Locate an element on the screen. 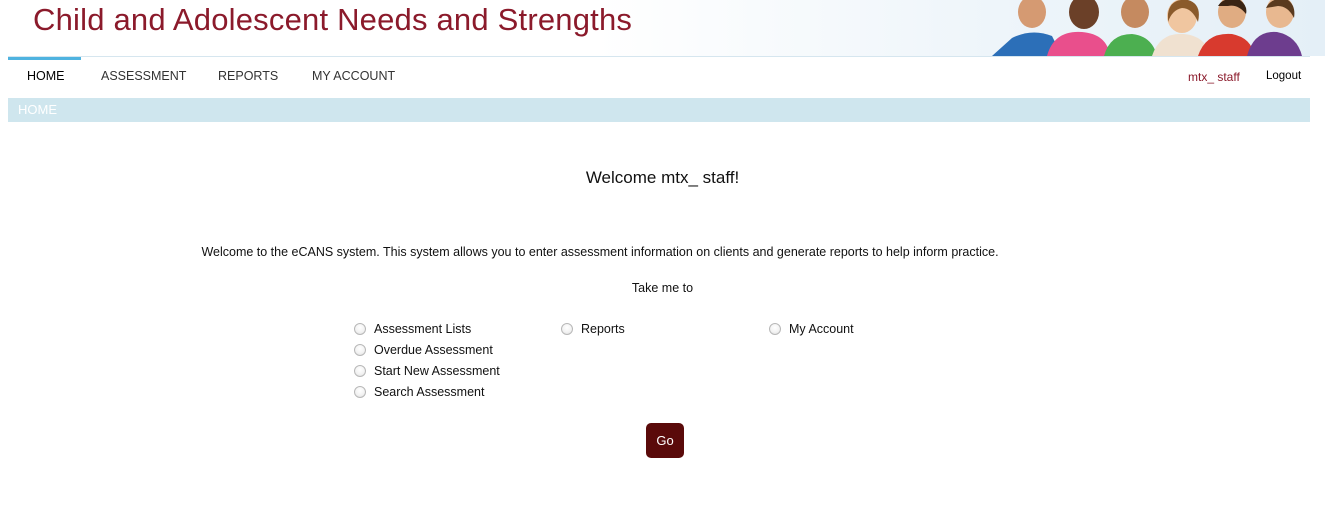 Image resolution: width=1325 pixels, height=523 pixels. go-button: Go is located at coordinates (665, 440).